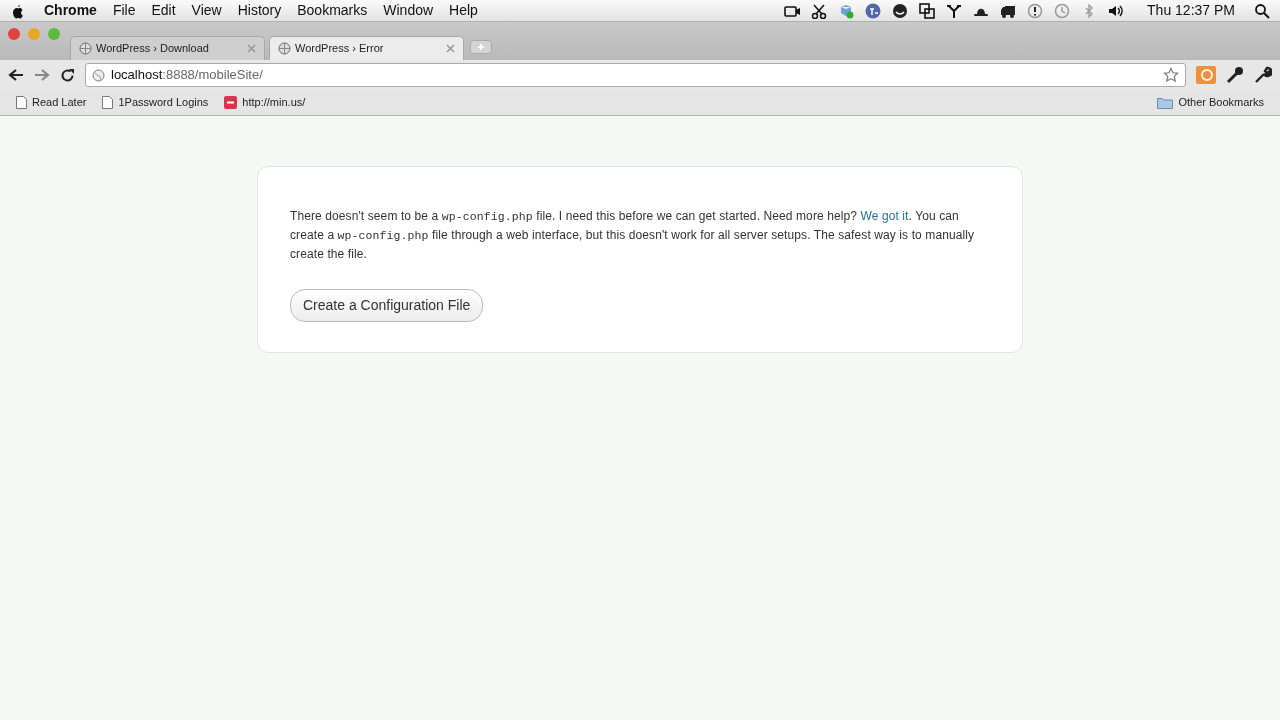  What do you see at coordinates (70, 10) in the screenshot?
I see `app-menu: Chrome` at bounding box center [70, 10].